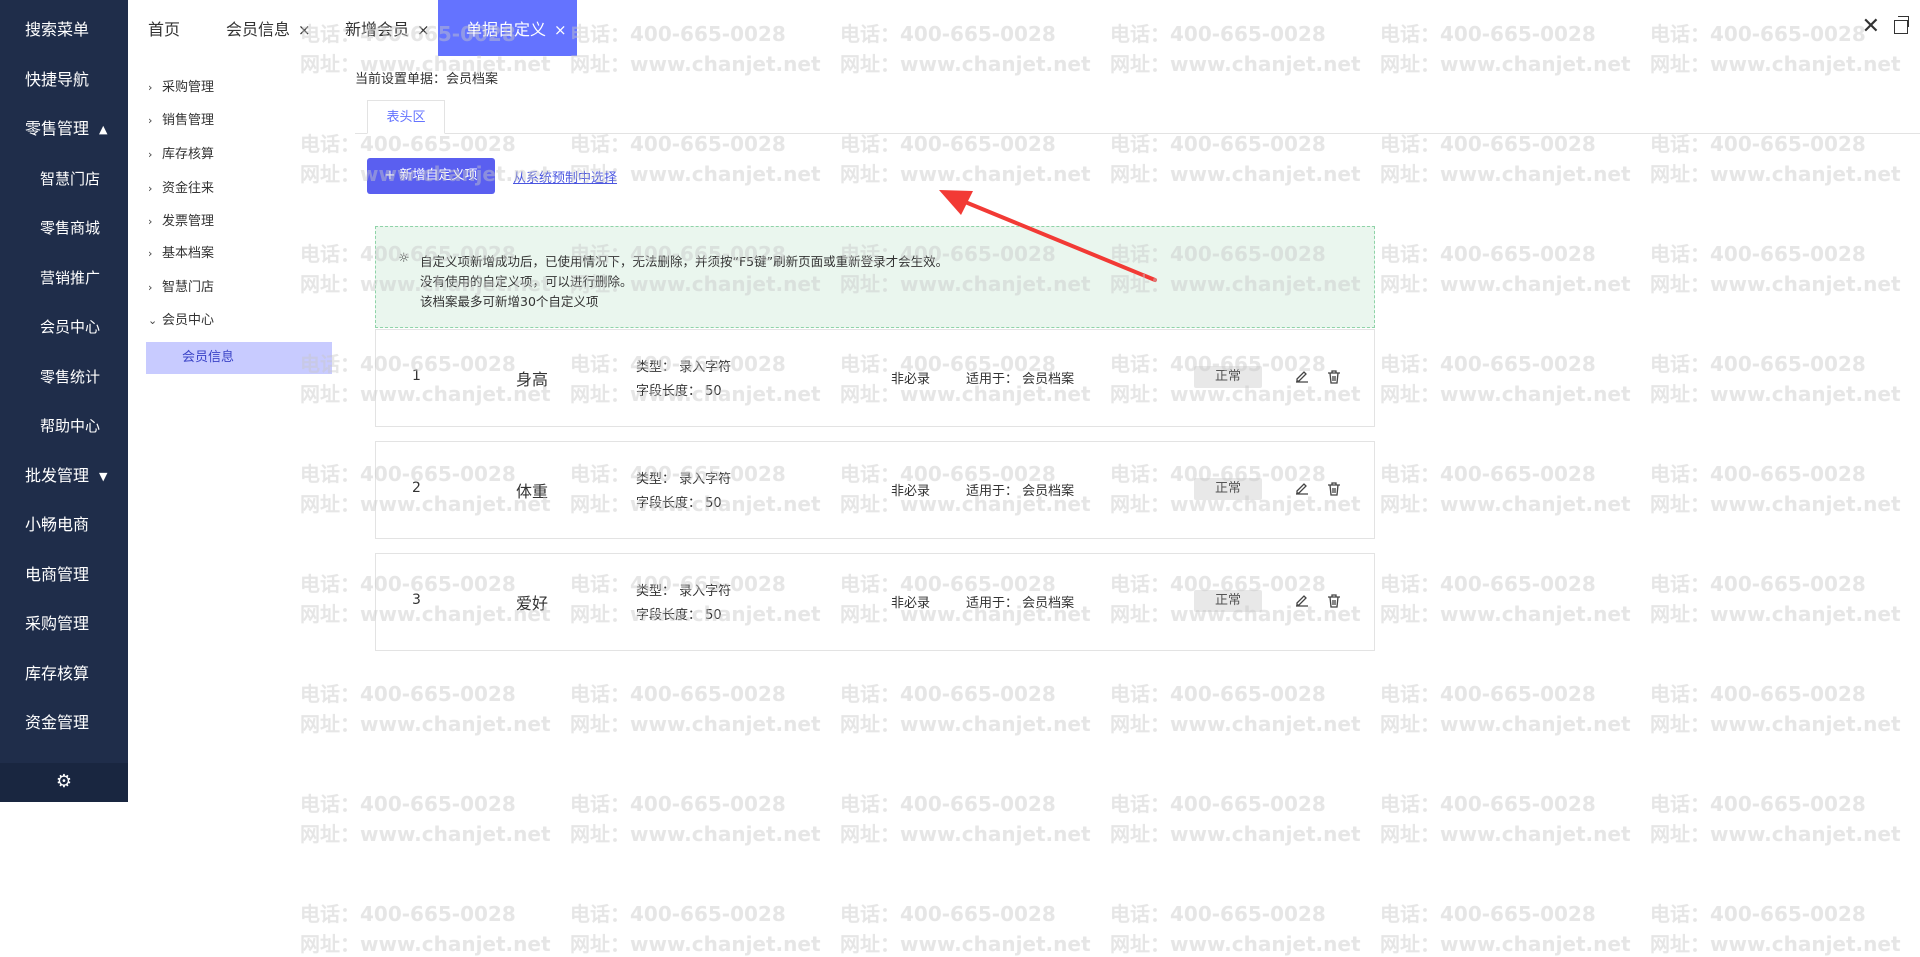  Describe the element at coordinates (188, 154) in the screenshot. I see `tree-node-label: 库存核算` at that location.